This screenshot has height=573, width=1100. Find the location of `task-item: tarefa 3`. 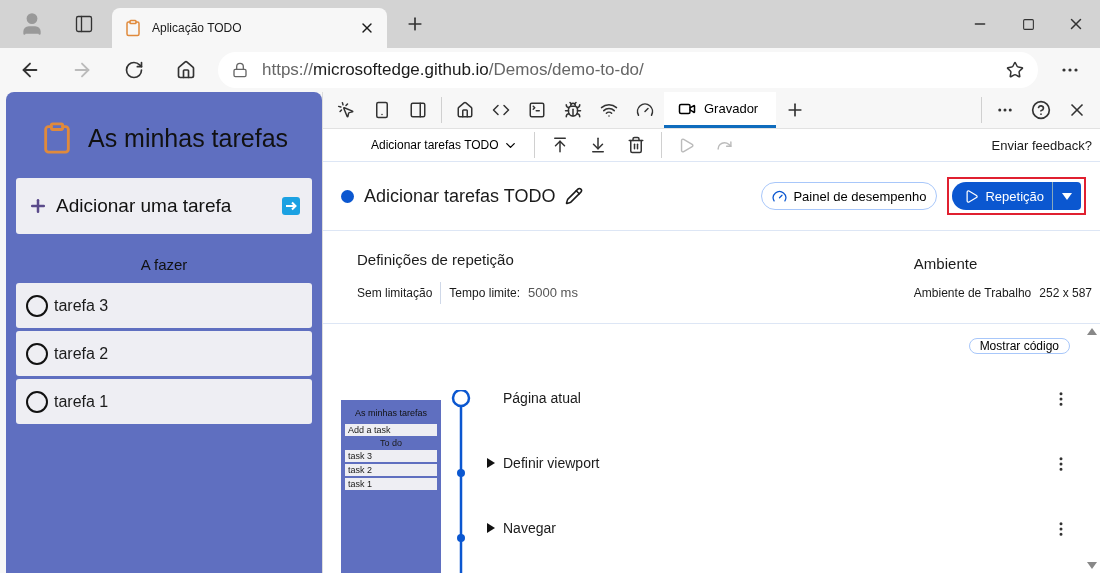

task-item: tarefa 3 is located at coordinates (164, 305).